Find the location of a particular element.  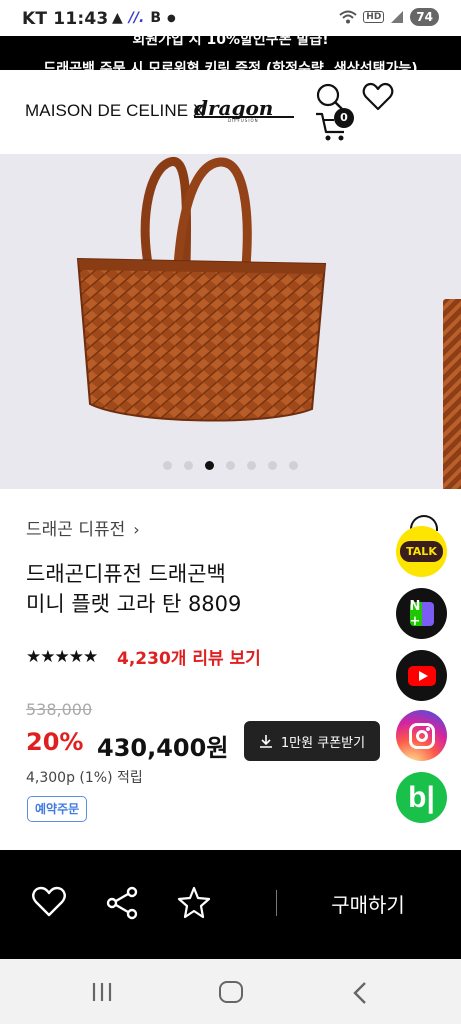

naver-plus-icon: N + is located at coordinates (421, 614).